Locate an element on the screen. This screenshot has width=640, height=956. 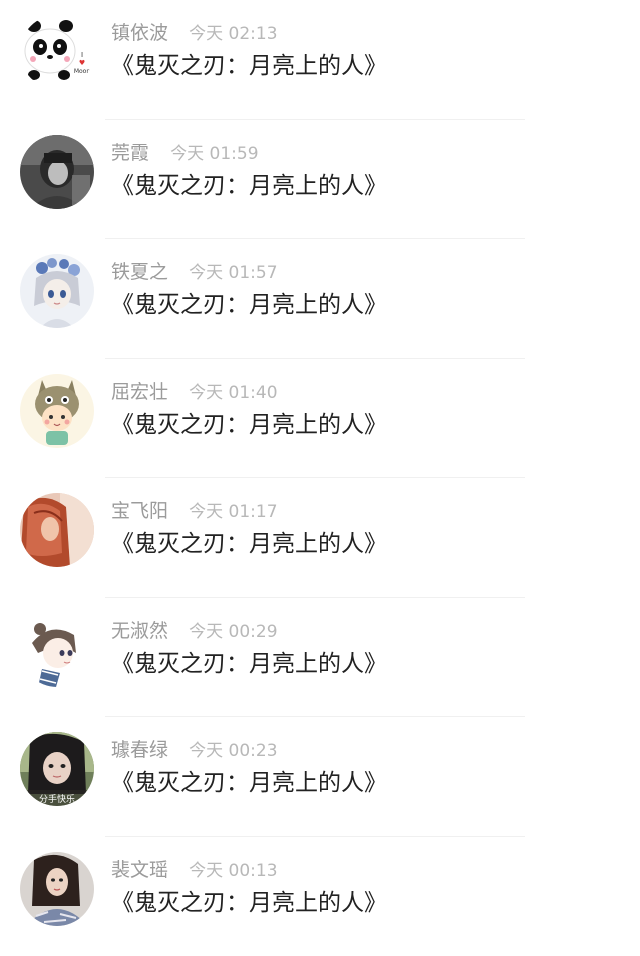
username: 无淑然 is located at coordinates (139, 631).